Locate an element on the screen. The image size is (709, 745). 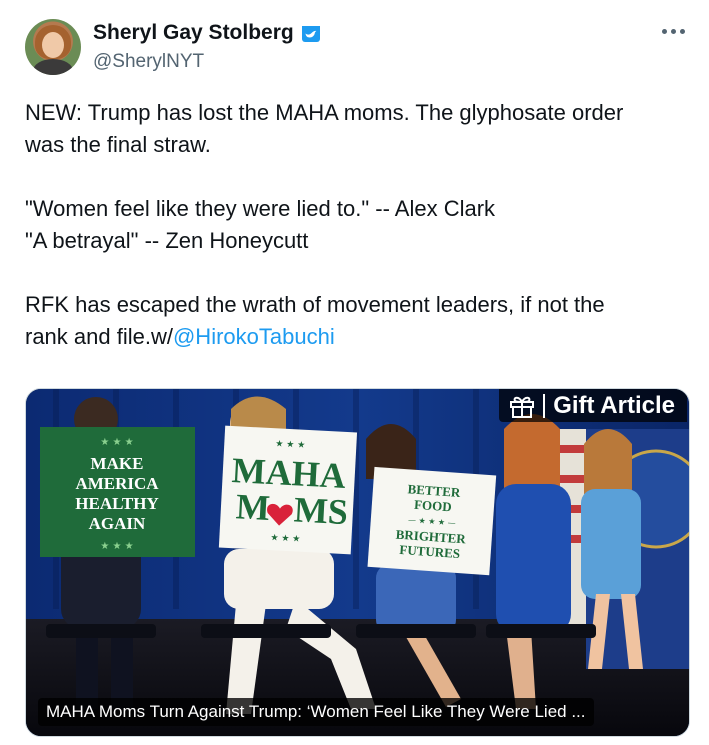
gift-divider is located at coordinates (544, 405).